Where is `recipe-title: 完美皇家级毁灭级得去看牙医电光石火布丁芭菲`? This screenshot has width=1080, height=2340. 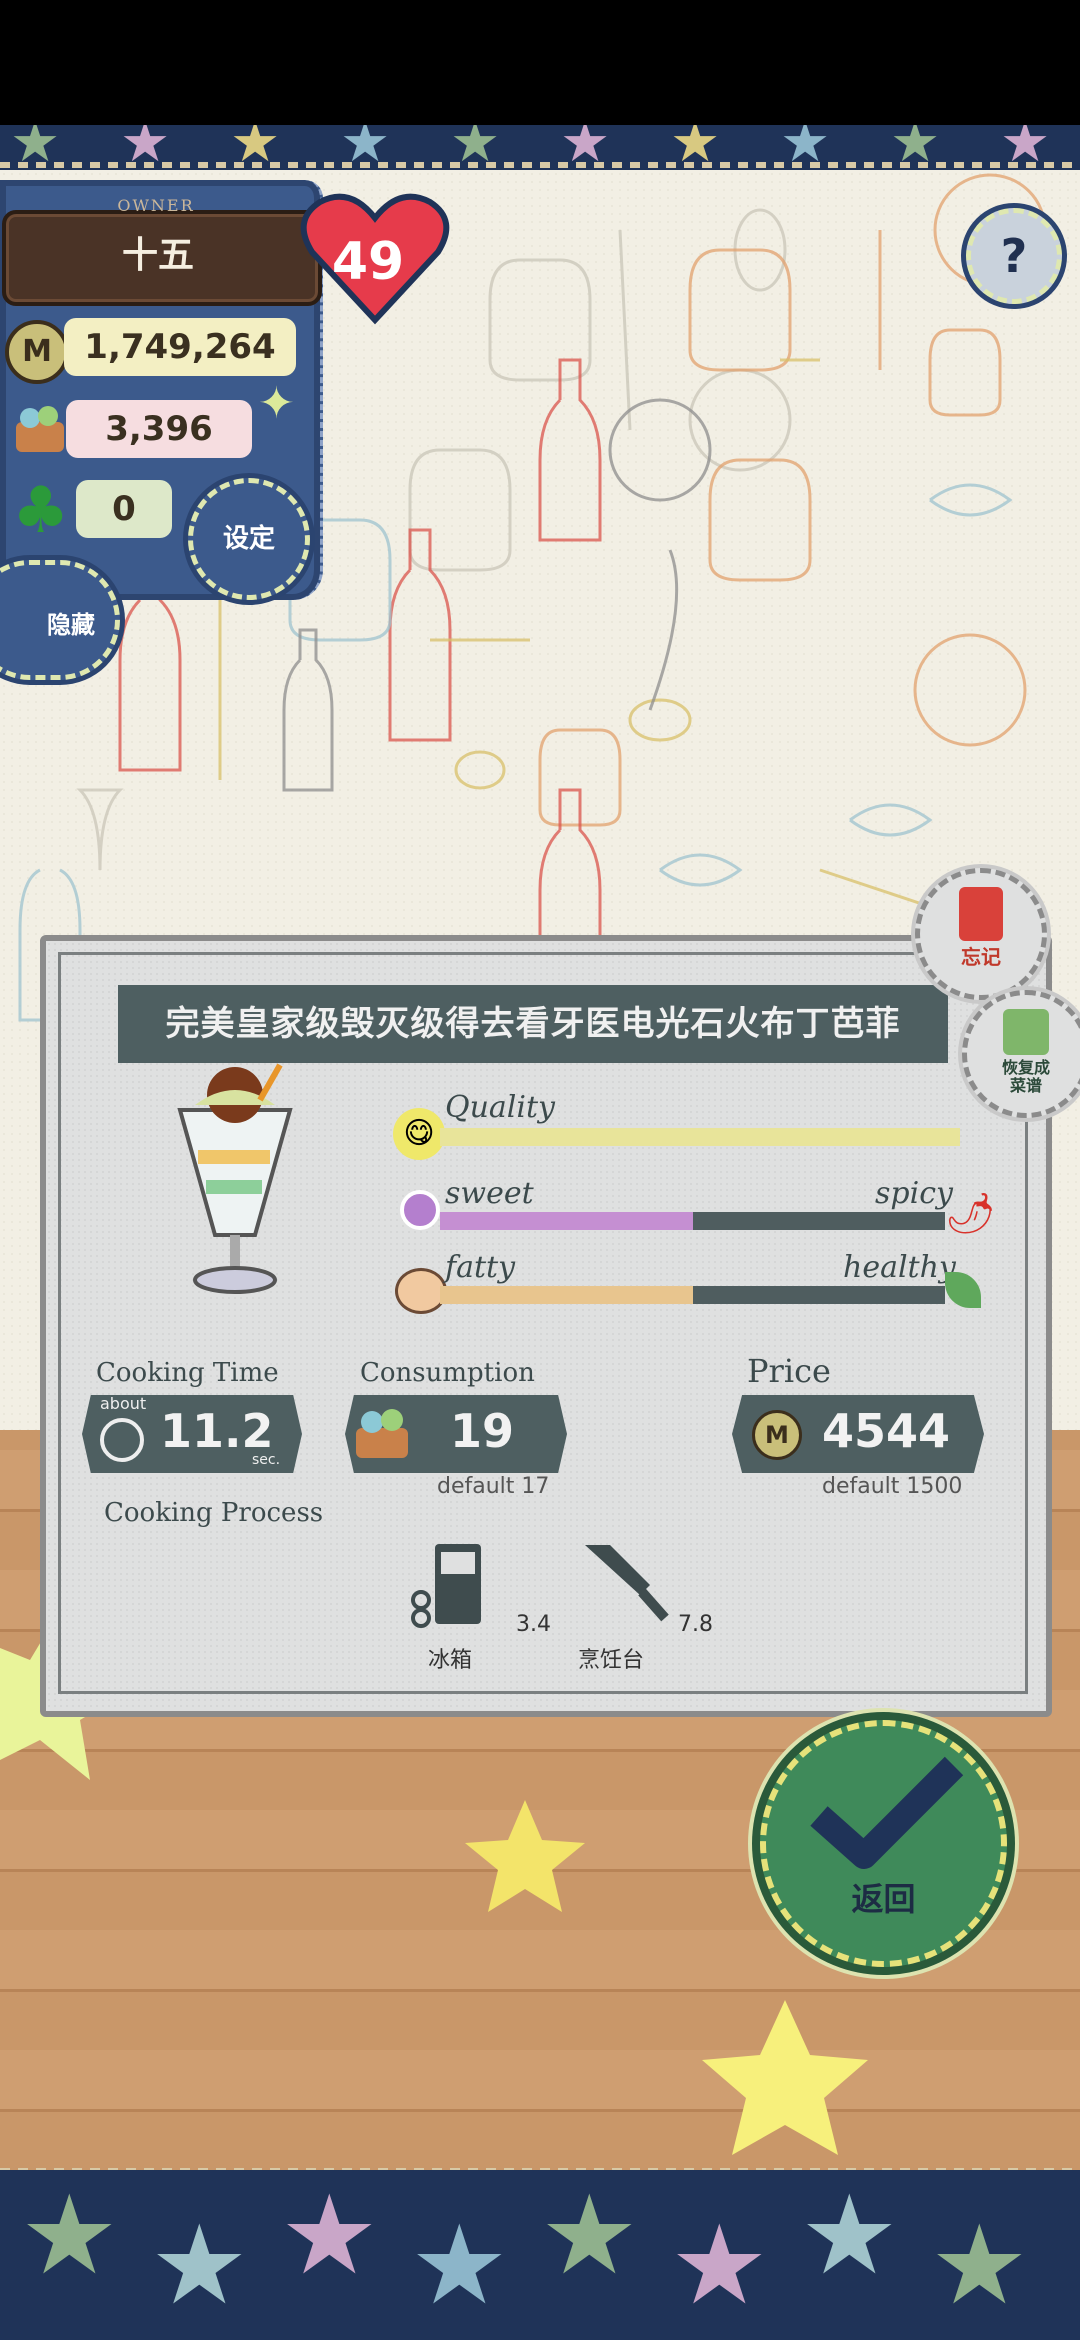 recipe-title: 完美皇家级毁灭级得去看牙医电光石火布丁芭菲 is located at coordinates (533, 1024).